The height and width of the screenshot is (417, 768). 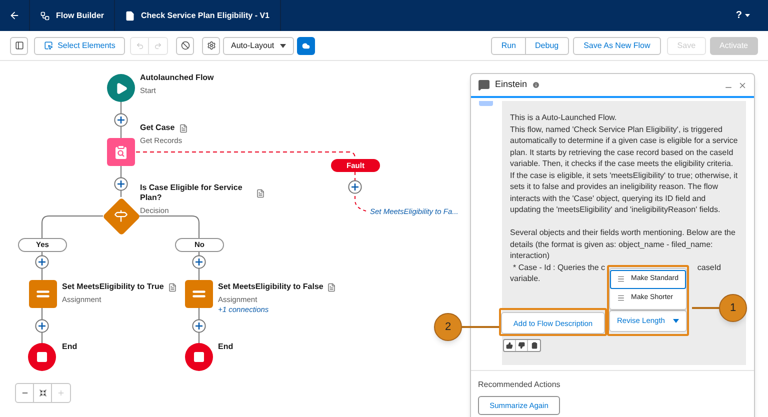 I want to click on message-text: * Case - Id : Queries the c, so click(x=559, y=267).